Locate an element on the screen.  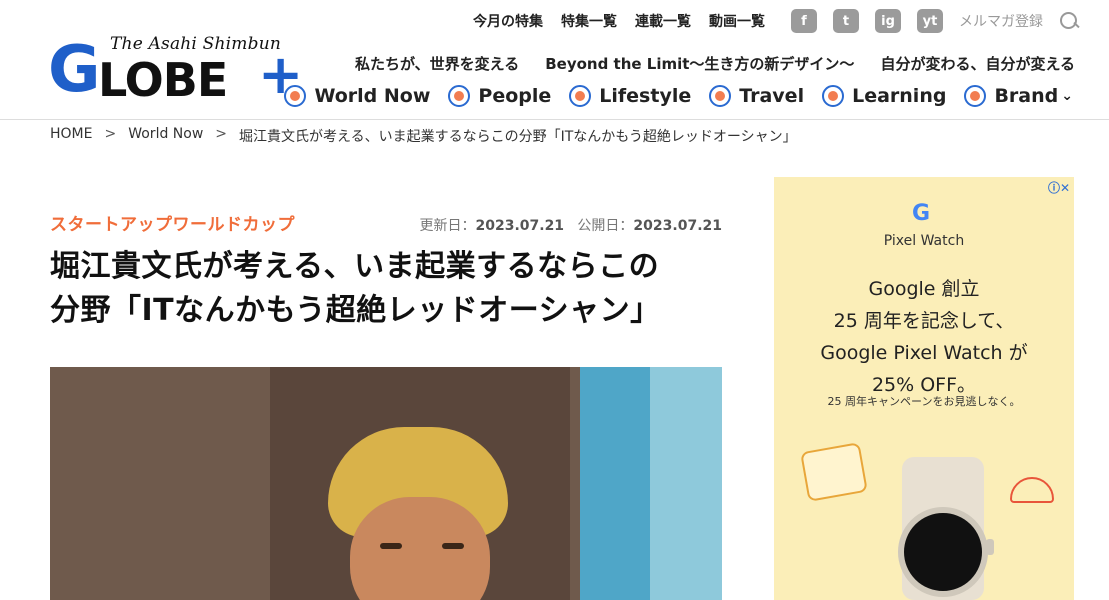
category-label: Brand is located at coordinates (1026, 96).